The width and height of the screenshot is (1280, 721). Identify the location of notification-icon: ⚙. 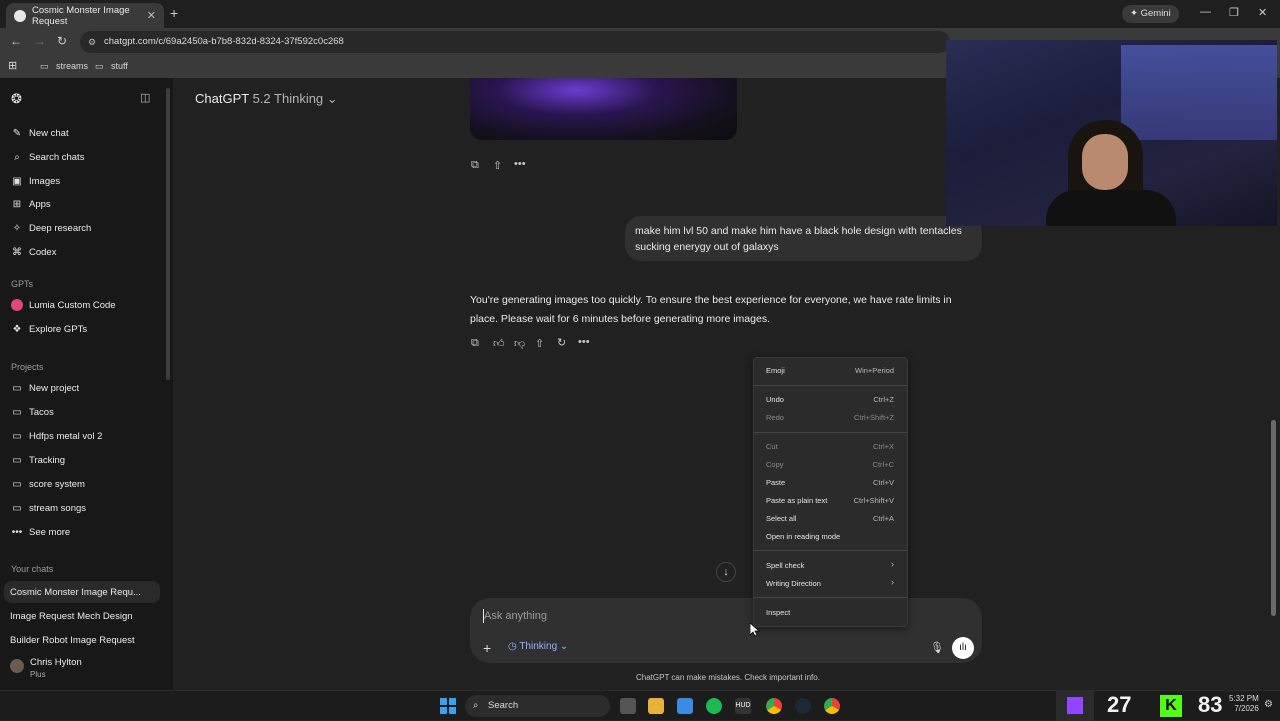
(1268, 704).